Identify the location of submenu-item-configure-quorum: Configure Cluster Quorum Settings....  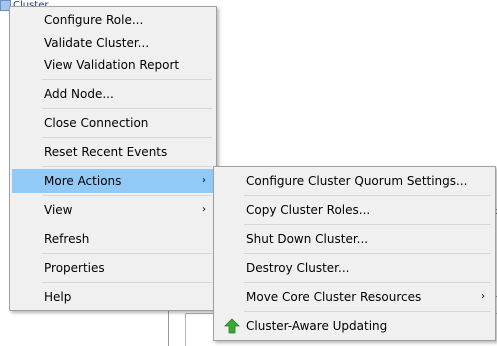
(354, 181).